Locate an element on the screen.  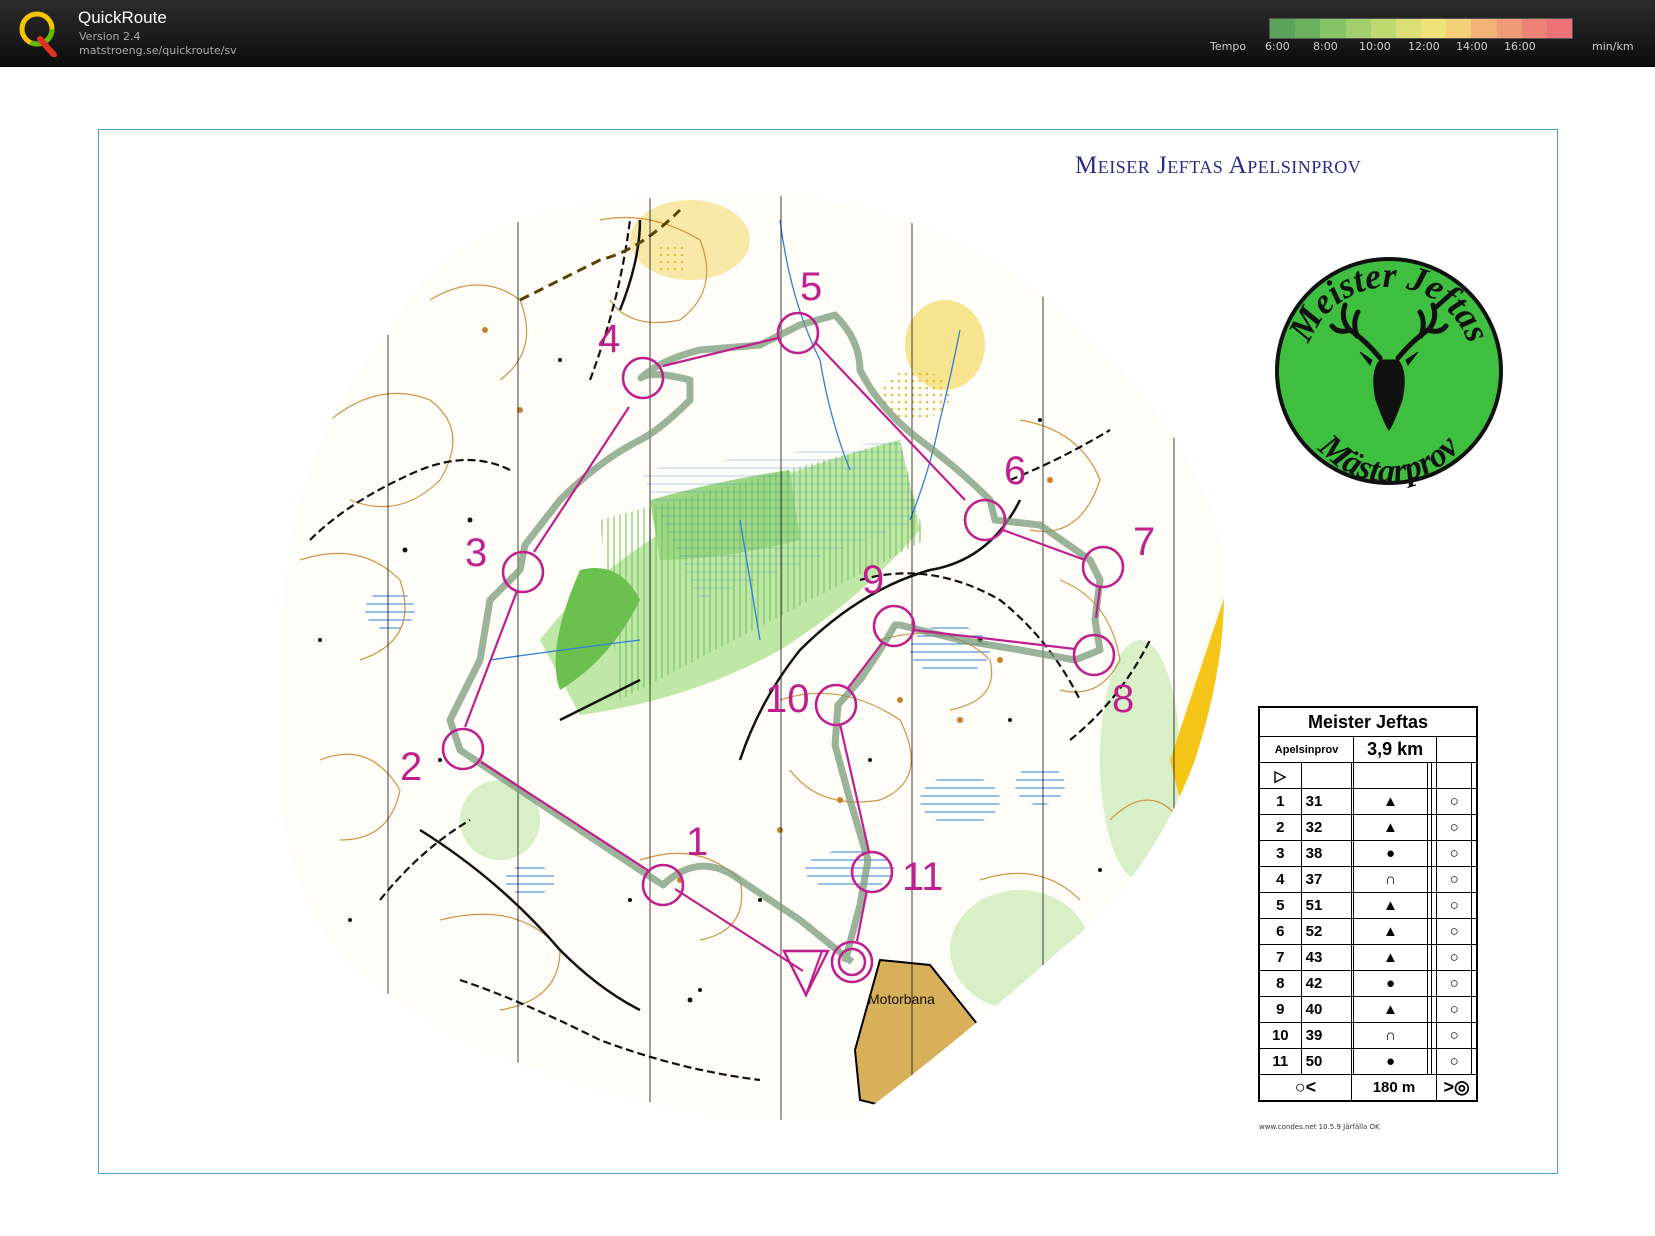
start-symbol-icon: ▷ is located at coordinates (1280, 775).